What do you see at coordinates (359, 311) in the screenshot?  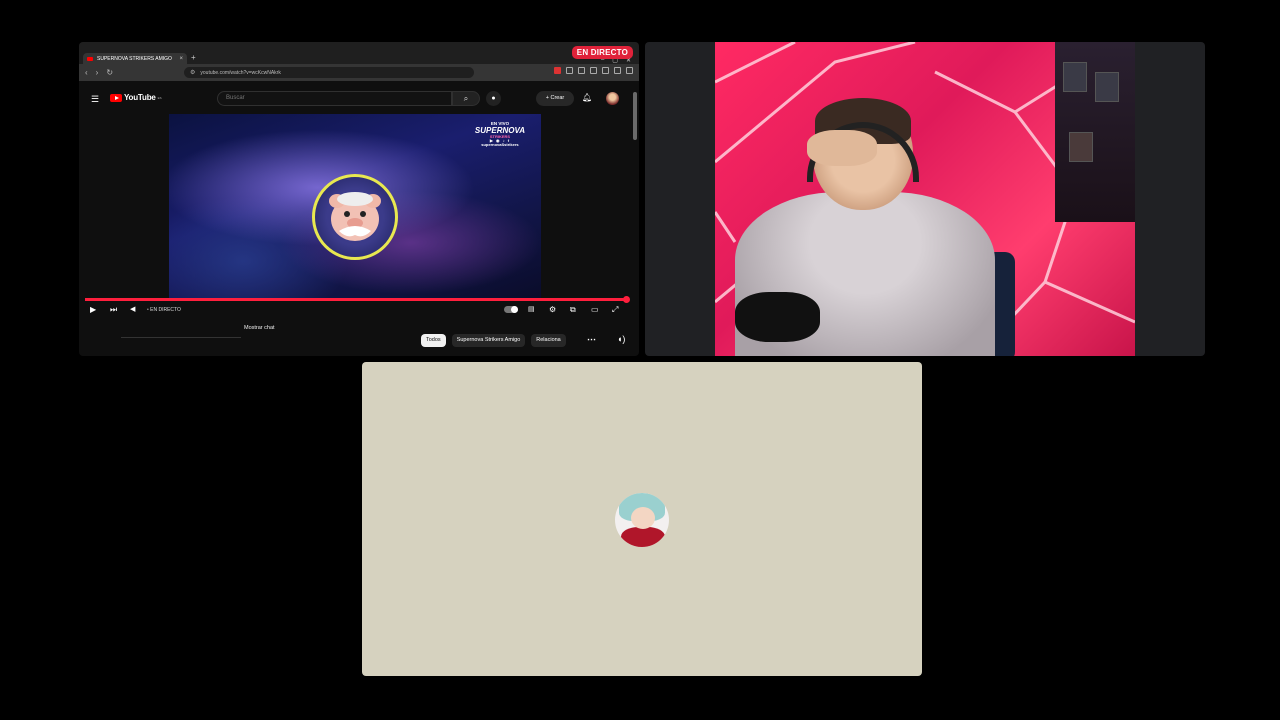 I see `player-controls: ▶ ⏭ ◀︎ • EN DIRECTO ▤ ⚙ ⧉ ▭ ⤢` at bounding box center [359, 311].